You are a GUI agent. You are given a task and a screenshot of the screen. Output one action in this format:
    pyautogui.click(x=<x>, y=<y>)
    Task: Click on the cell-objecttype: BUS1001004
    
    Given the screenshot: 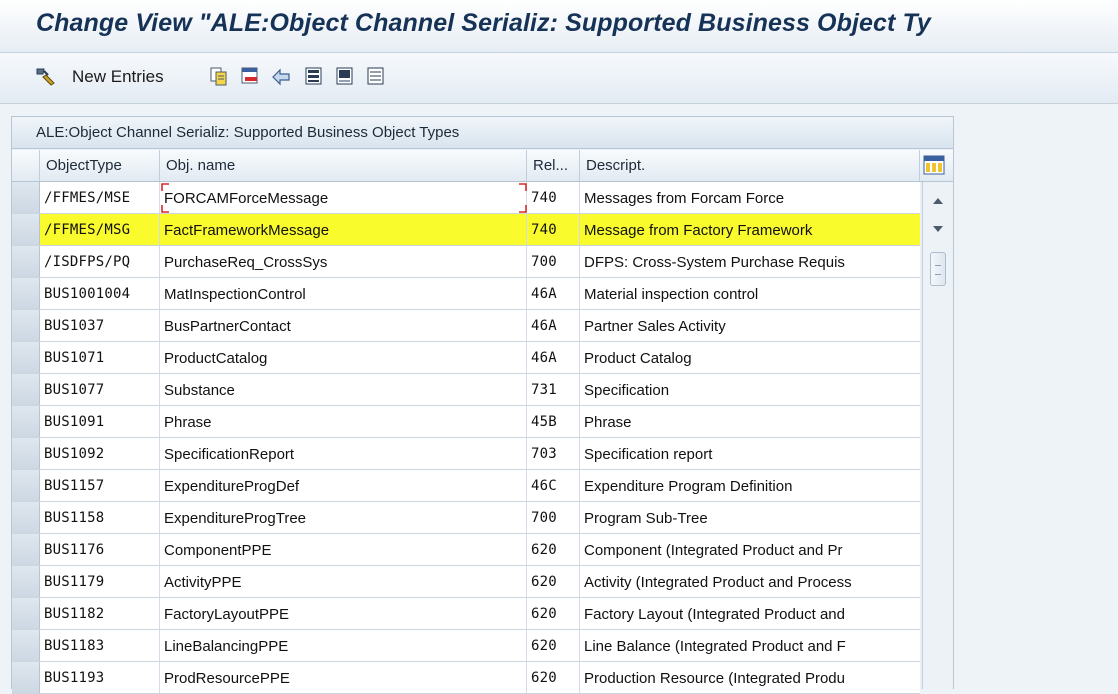 What is the action you would take?
    pyautogui.click(x=100, y=293)
    